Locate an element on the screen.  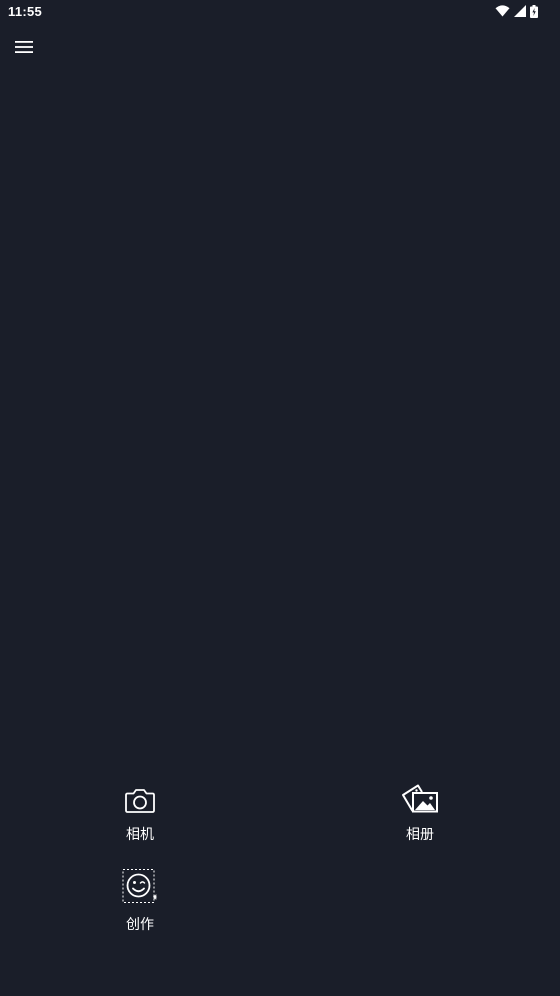
status-time: 11:55 is located at coordinates (25, 11).